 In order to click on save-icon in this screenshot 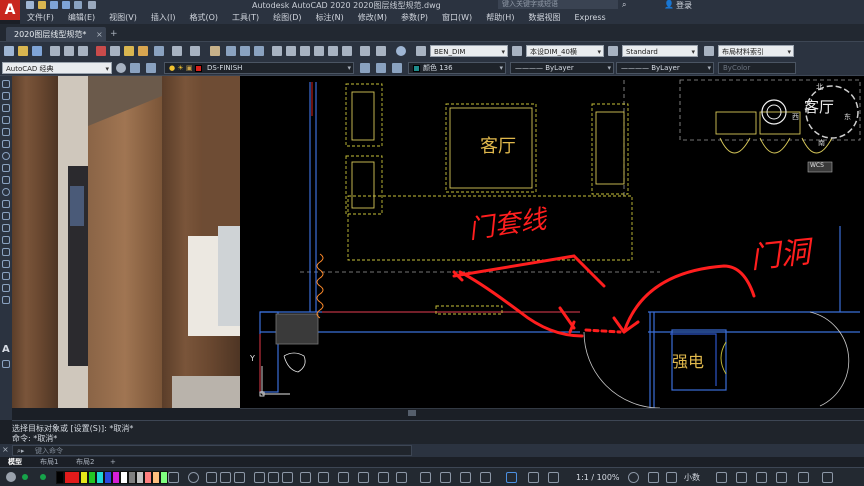, I will do `click(54, 5)`.